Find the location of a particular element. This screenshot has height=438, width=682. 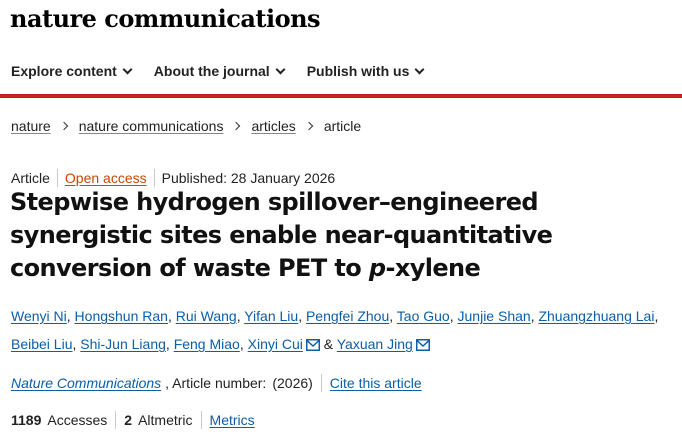

altmetric-count: 2 is located at coordinates (128, 420).